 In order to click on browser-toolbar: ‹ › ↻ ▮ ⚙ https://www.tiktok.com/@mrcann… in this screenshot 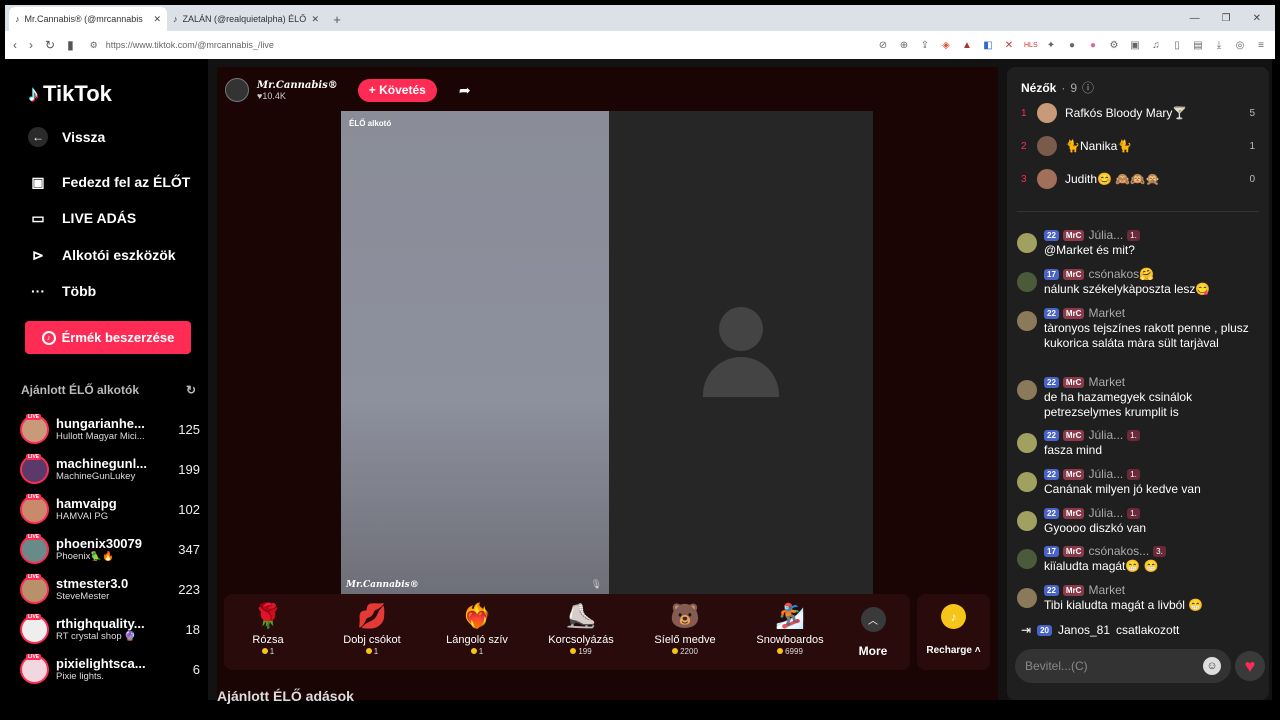, I will do `click(640, 45)`.